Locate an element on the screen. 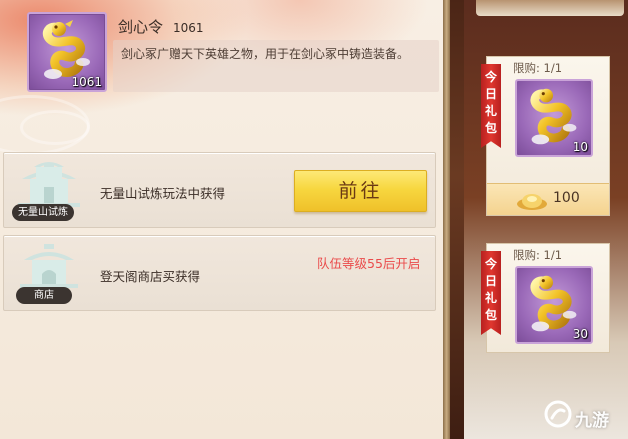 The height and width of the screenshot is (439, 628). source-tag: 无量山试炼 is located at coordinates (43, 212).